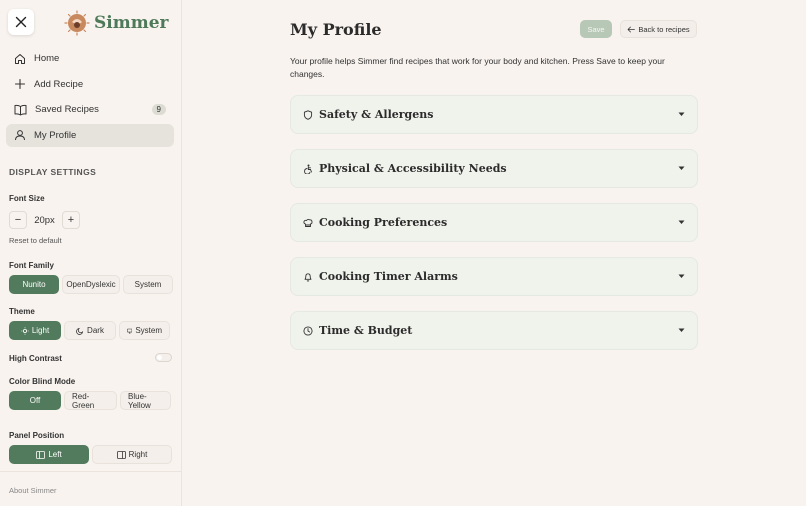 The image size is (806, 506). Describe the element at coordinates (130, 330) in the screenshot. I see `monitor-icon` at that location.